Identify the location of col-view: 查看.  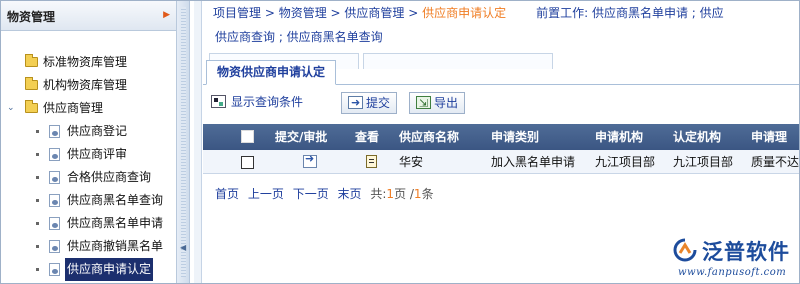
(367, 137).